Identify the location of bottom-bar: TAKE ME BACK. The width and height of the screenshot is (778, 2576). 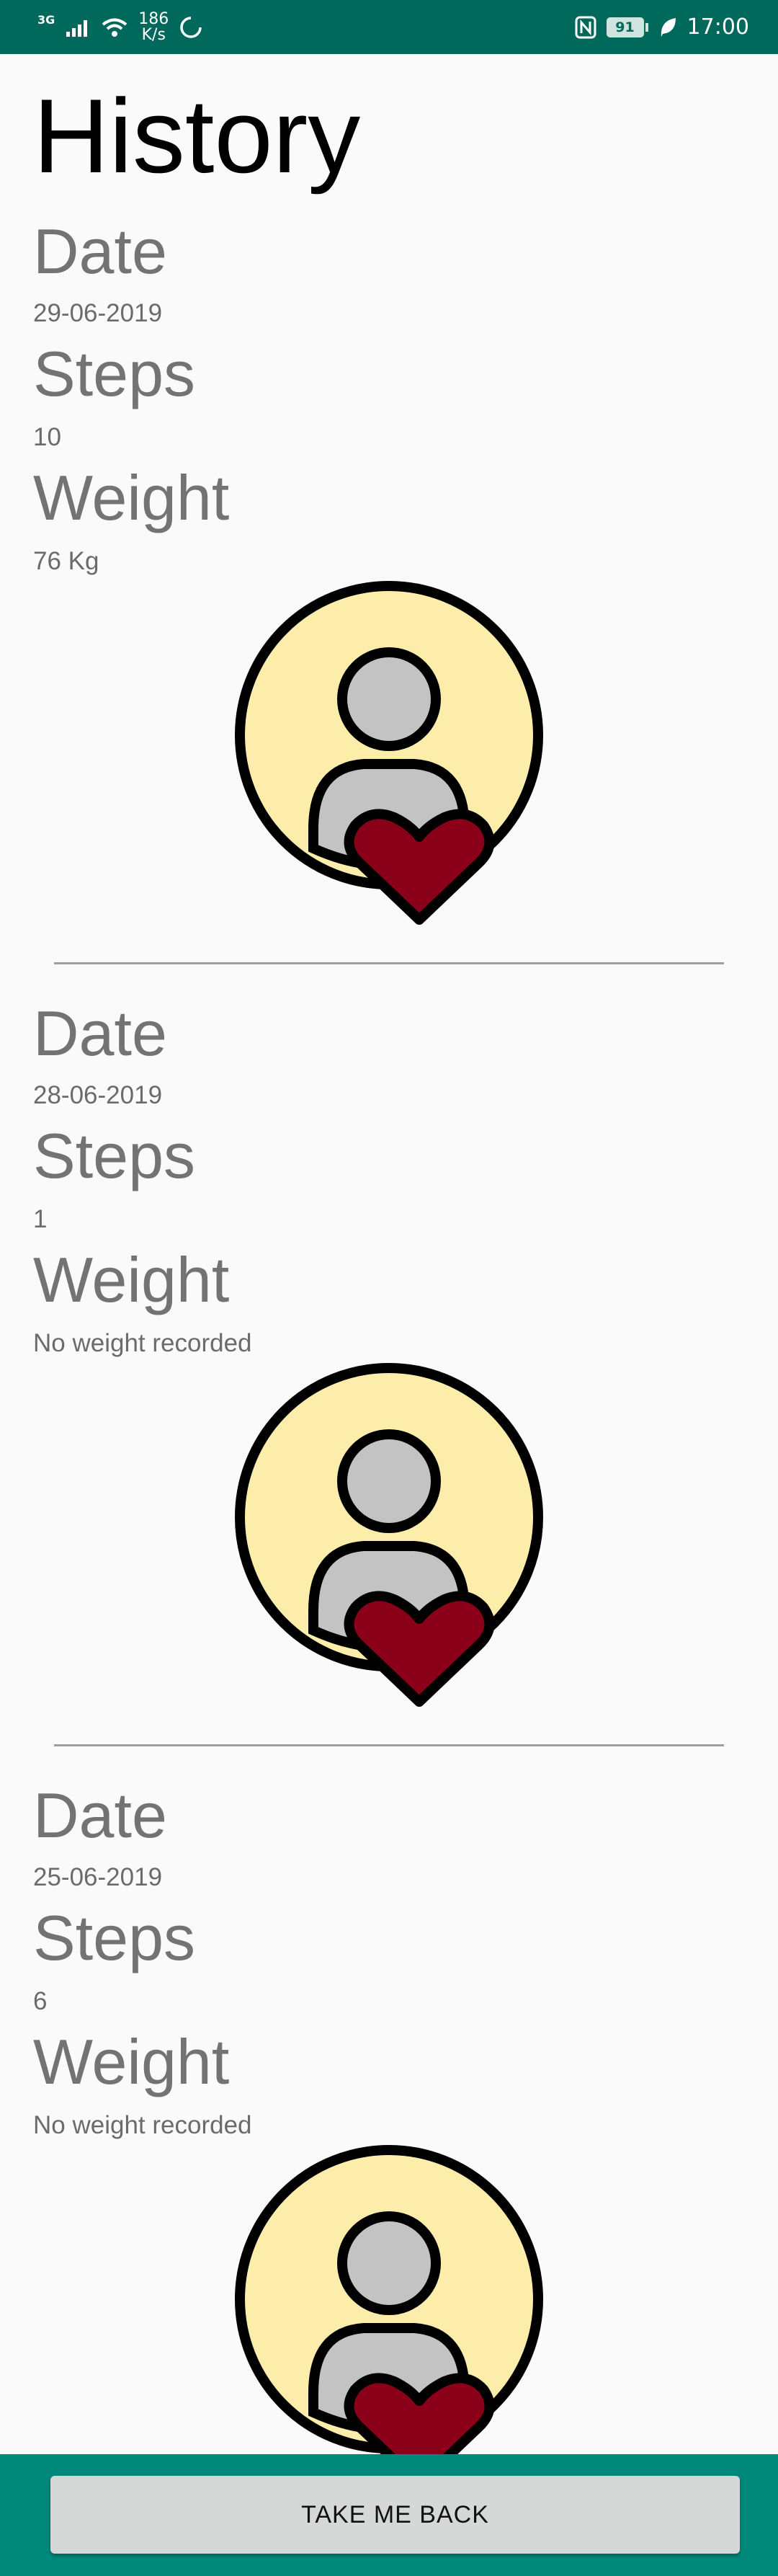
(389, 2515).